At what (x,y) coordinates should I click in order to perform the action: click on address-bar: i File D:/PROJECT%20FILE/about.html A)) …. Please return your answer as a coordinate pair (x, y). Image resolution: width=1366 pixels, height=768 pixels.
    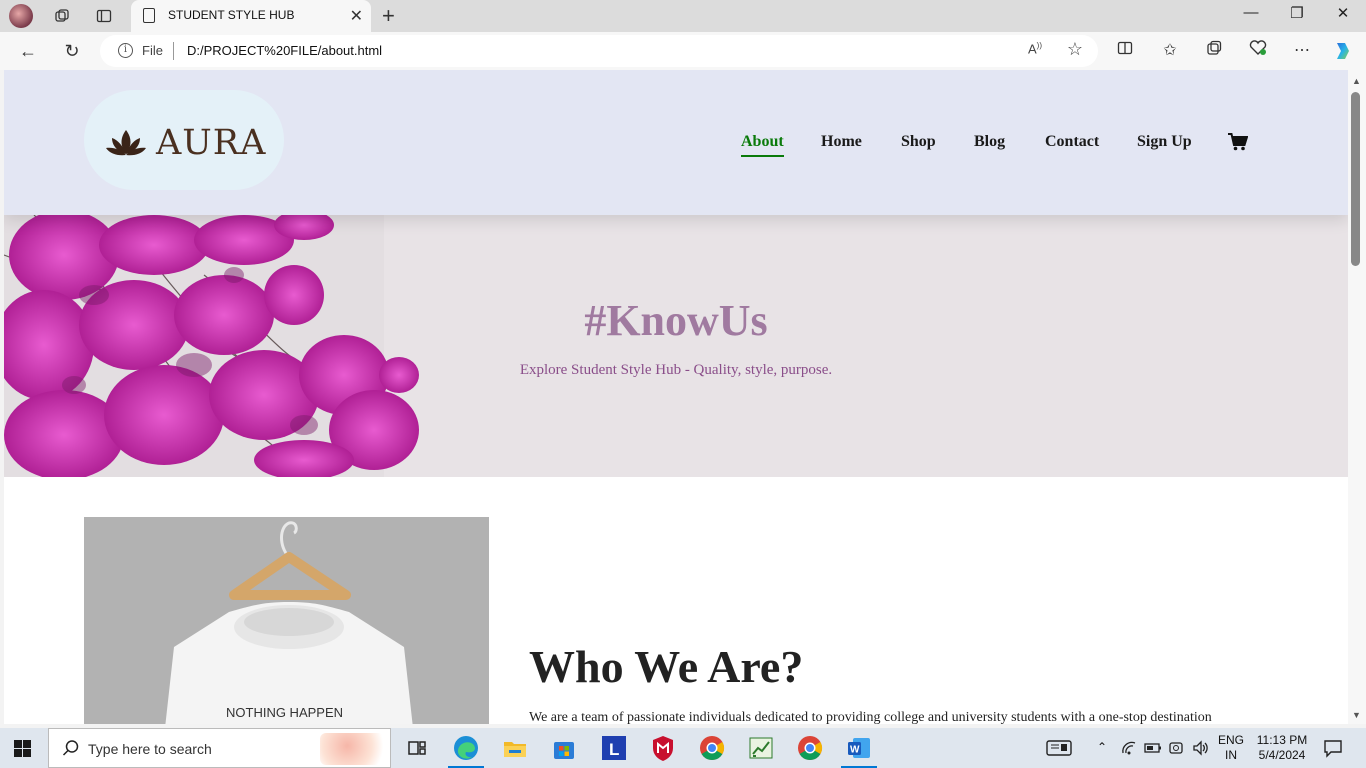
    Looking at the image, I should click on (599, 51).